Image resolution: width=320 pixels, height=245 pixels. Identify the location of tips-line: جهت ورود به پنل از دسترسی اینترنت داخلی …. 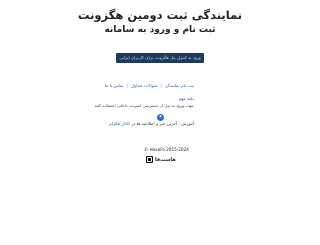
(144, 105).